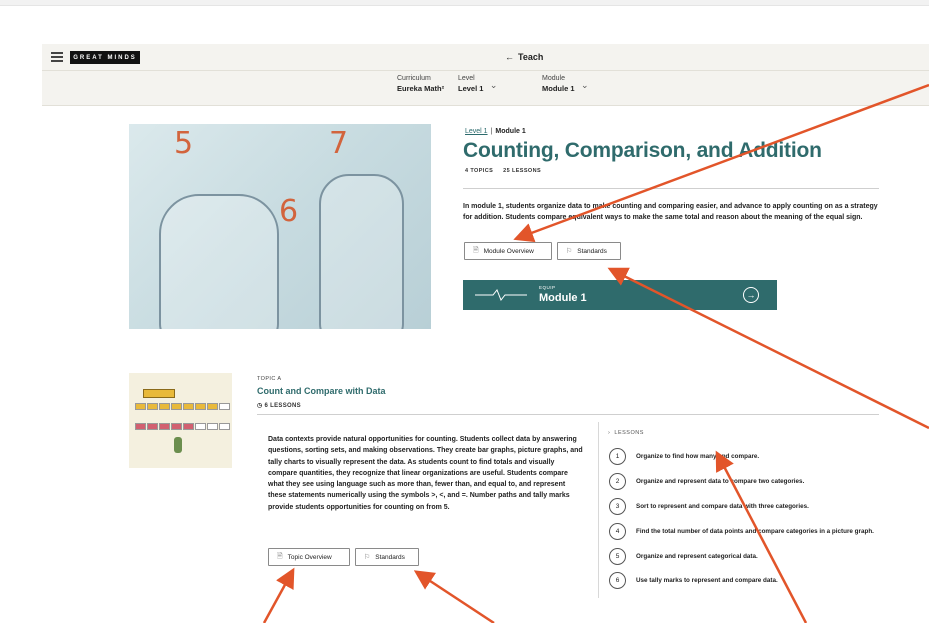  Describe the element at coordinates (476, 131) in the screenshot. I see `breadcrumb-level-link: Level 1` at that location.